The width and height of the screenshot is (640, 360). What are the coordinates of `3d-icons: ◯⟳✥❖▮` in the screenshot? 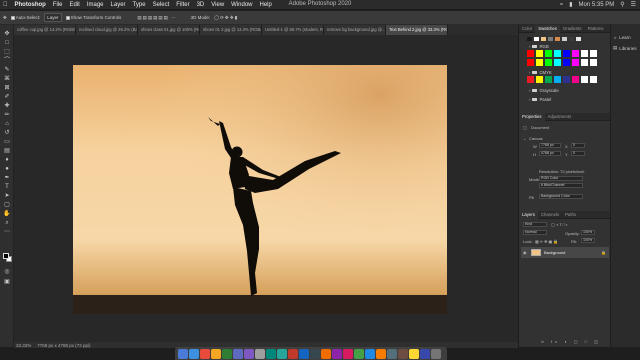 It's located at (226, 18).